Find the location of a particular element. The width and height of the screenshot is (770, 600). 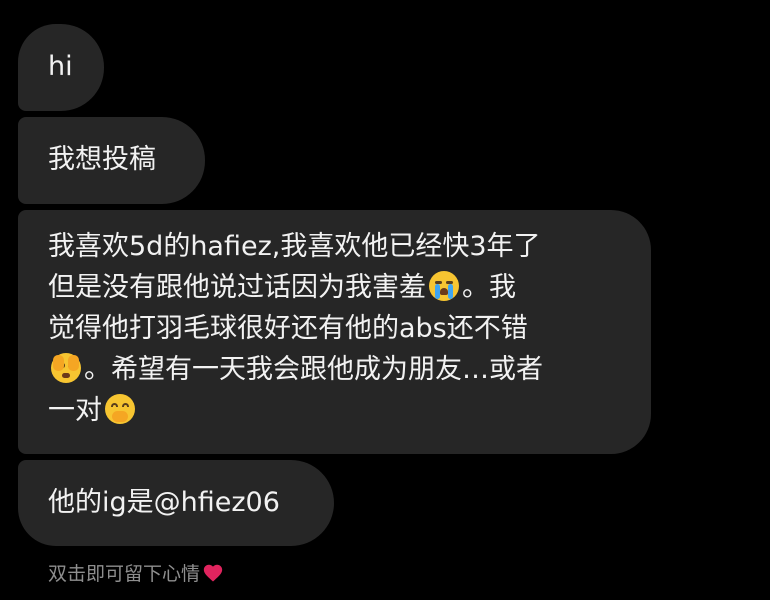

message-line: 觉得他打羽毛球很好还有他的abs还不错 is located at coordinates (288, 328).